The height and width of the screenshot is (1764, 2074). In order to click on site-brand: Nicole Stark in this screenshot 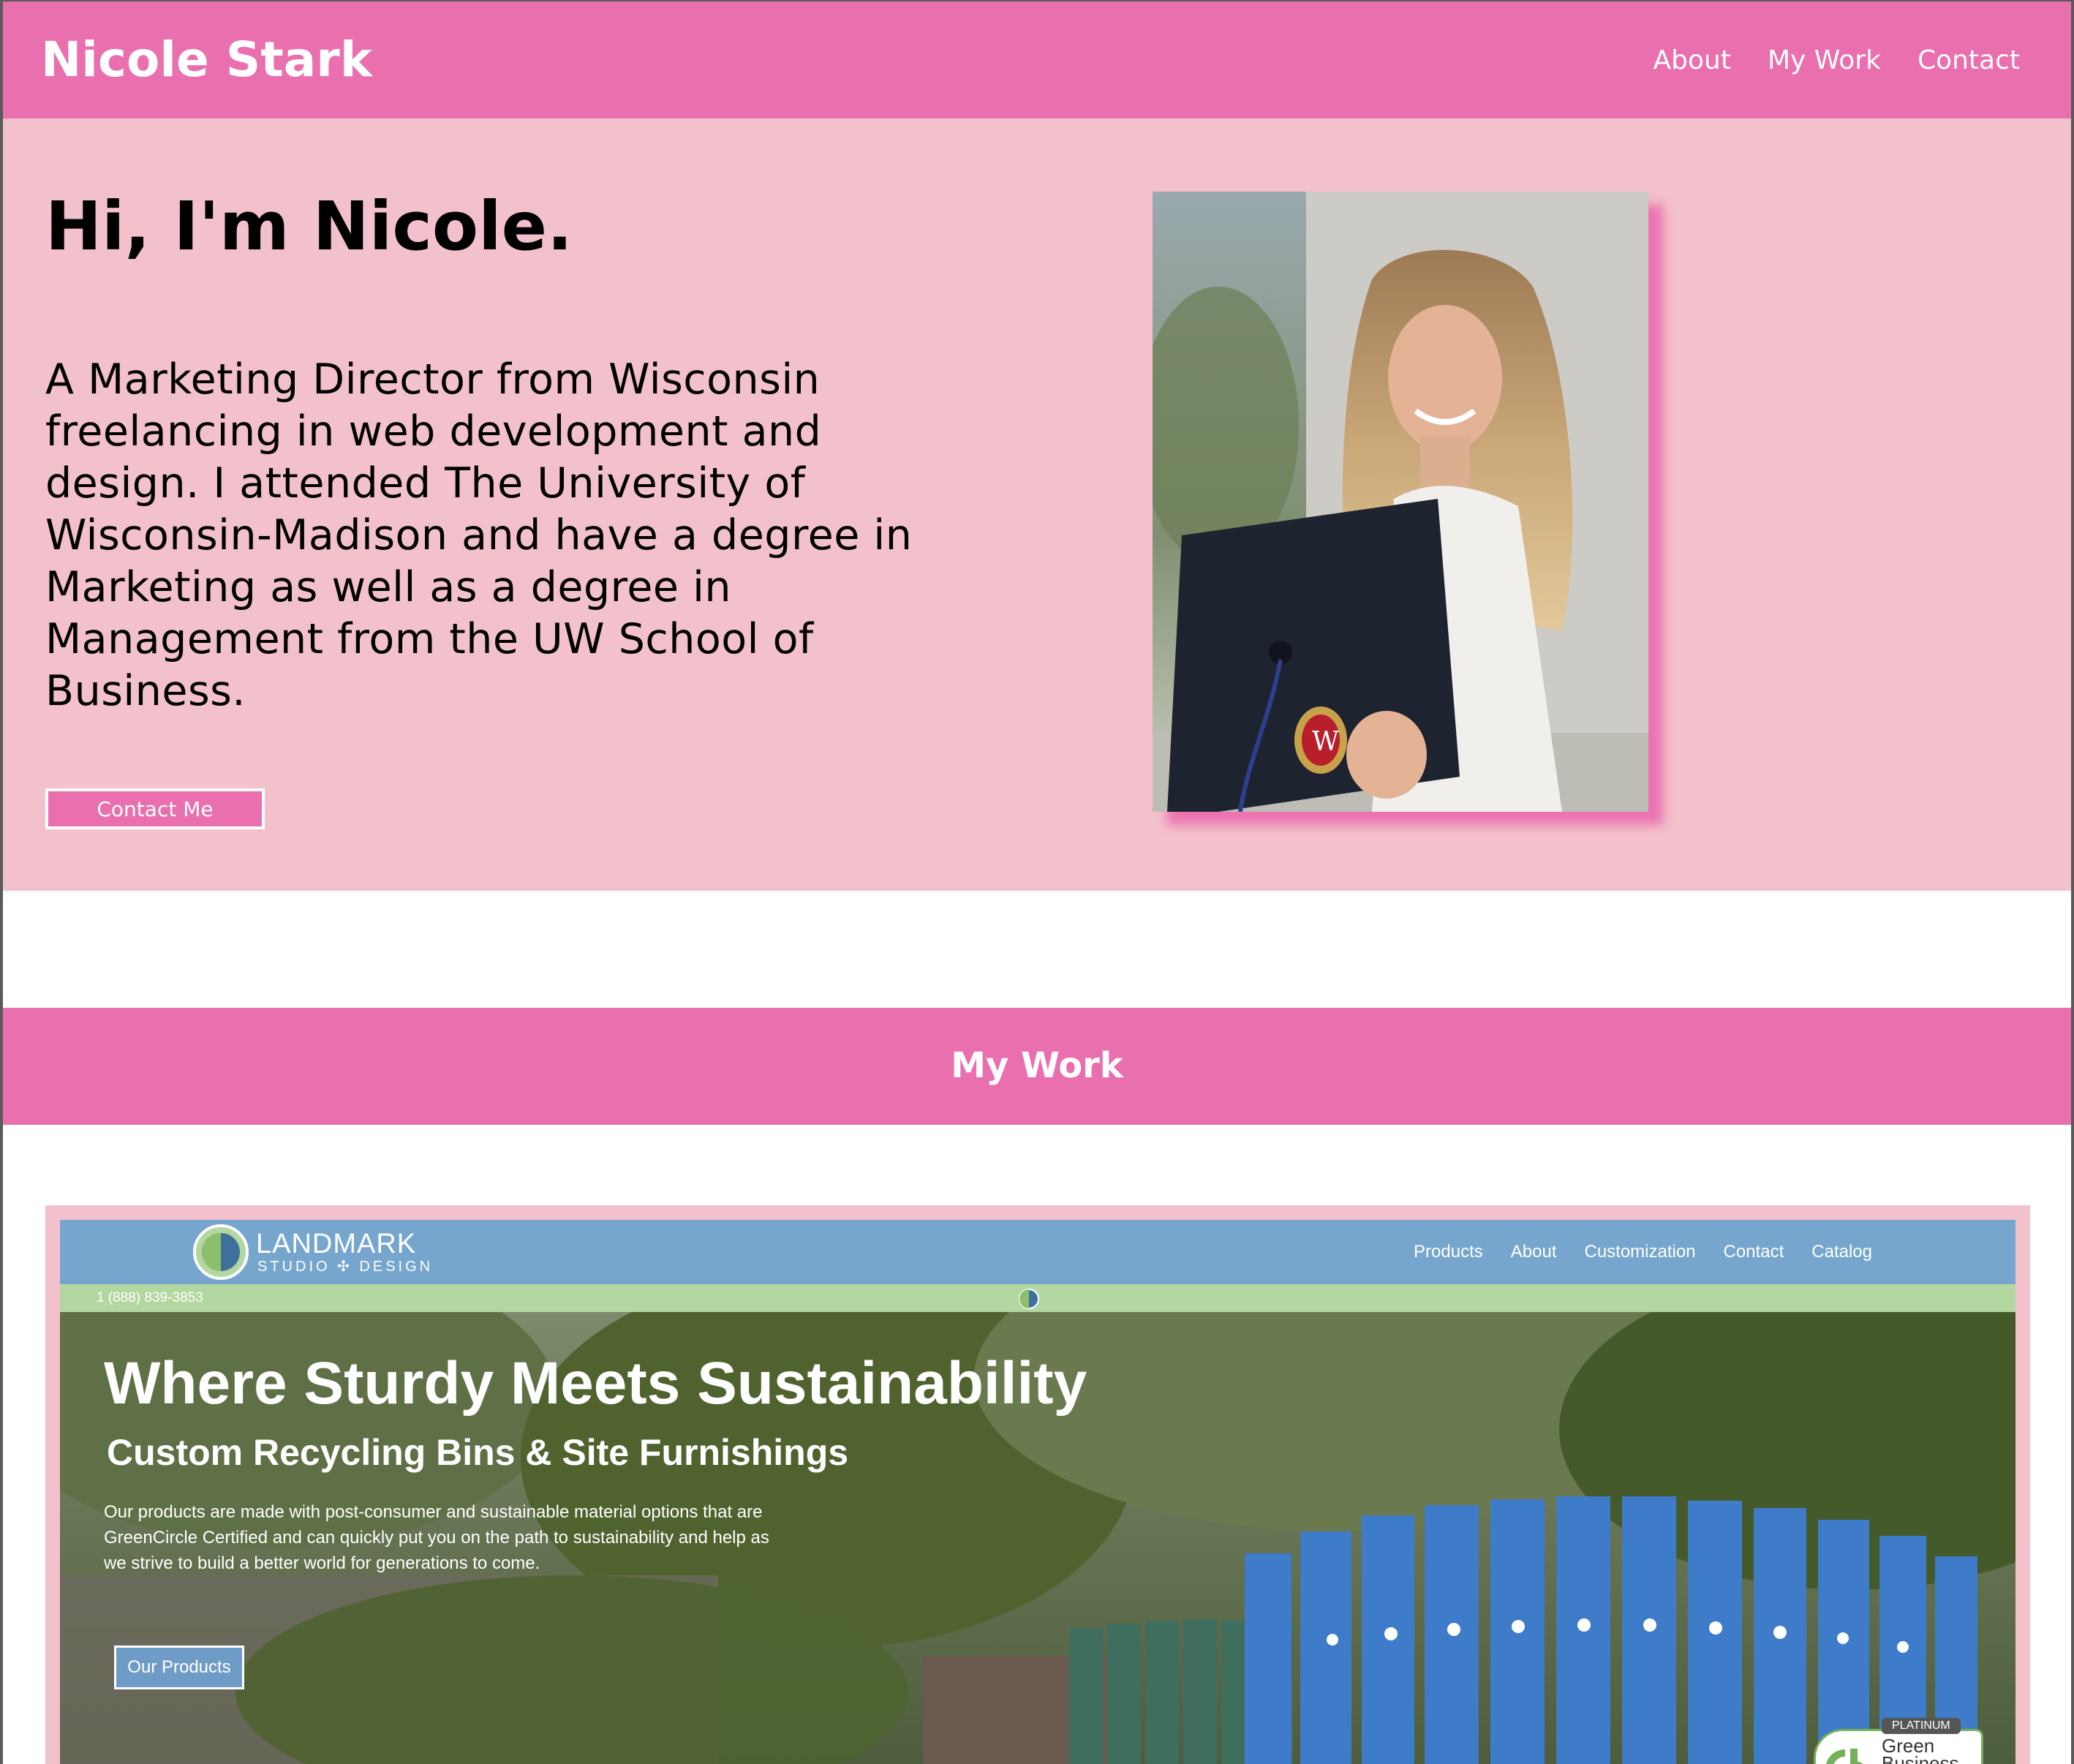, I will do `click(206, 60)`.